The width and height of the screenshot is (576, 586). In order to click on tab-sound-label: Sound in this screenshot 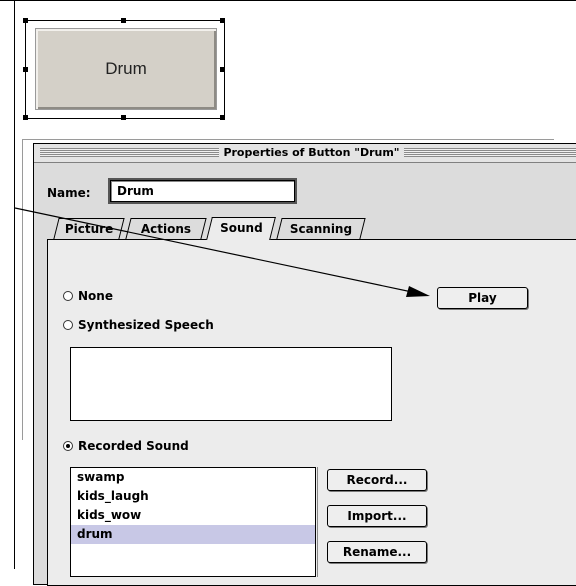, I will do `click(241, 228)`.